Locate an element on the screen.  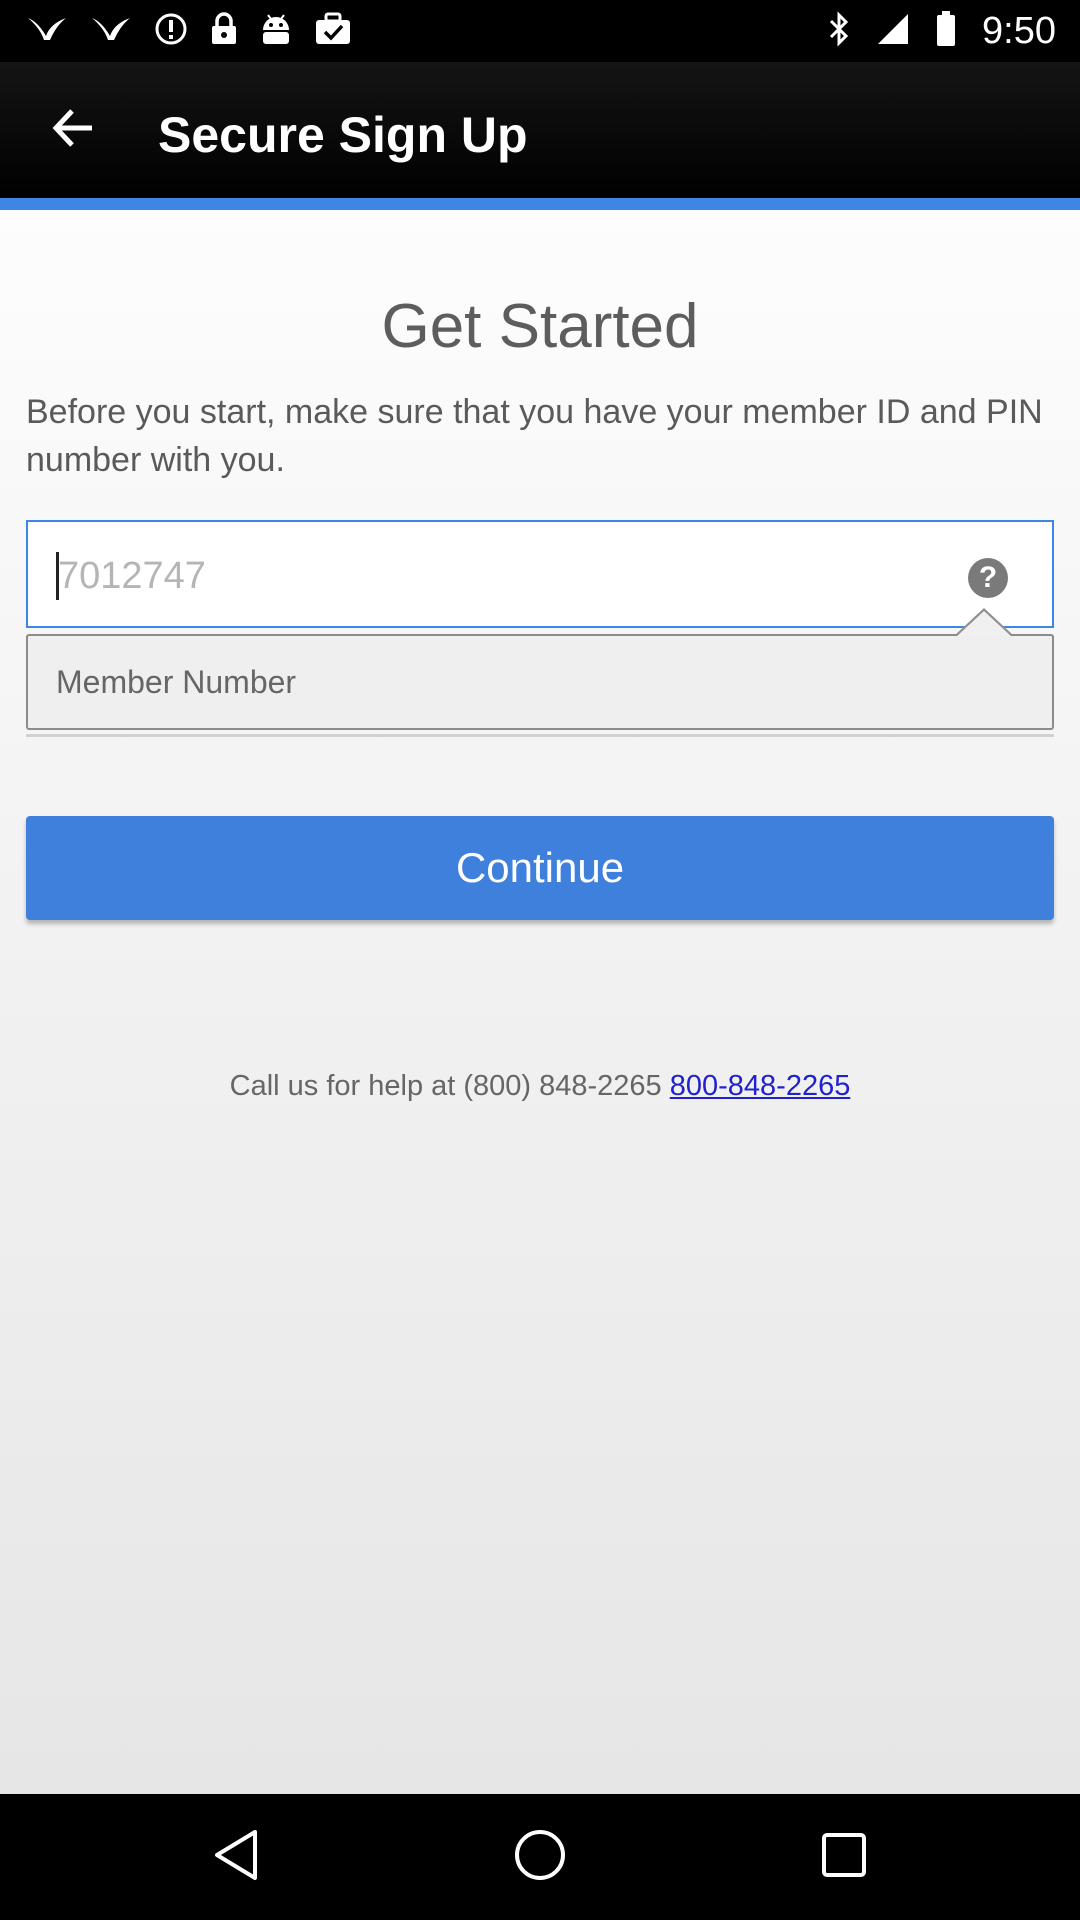
back-triangle-icon is located at coordinates (236, 1857).